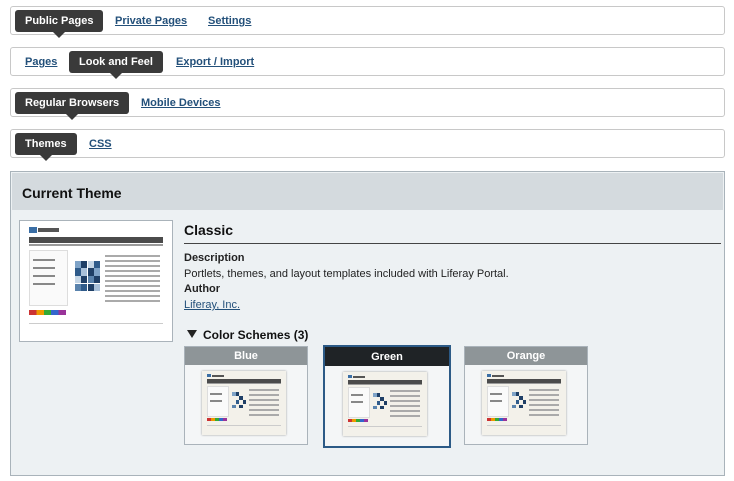 The width and height of the screenshot is (734, 481). What do you see at coordinates (192, 334) in the screenshot?
I see `collapse-triangle-icon` at bounding box center [192, 334].